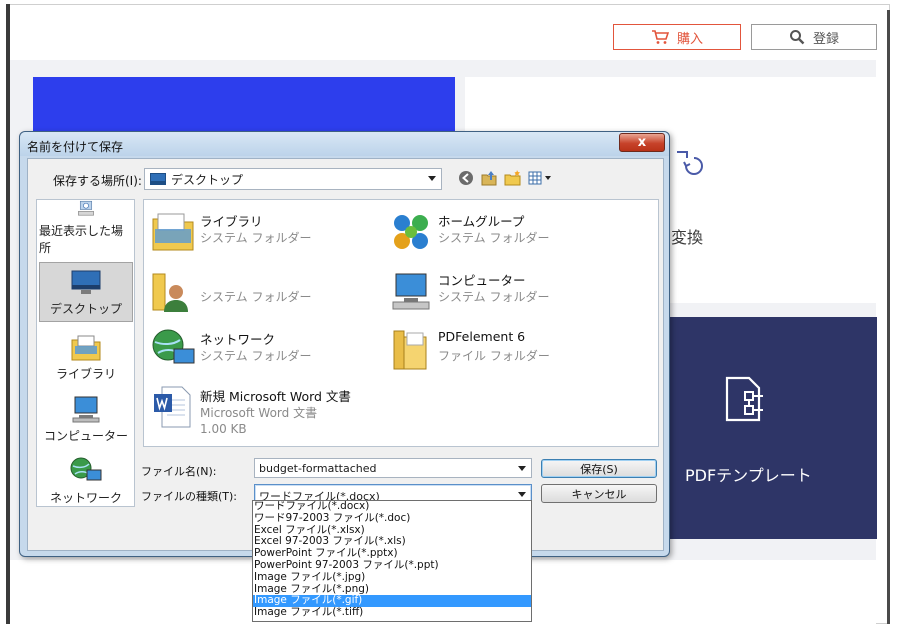  I want to click on cancel-label: キャンセル, so click(599, 494).